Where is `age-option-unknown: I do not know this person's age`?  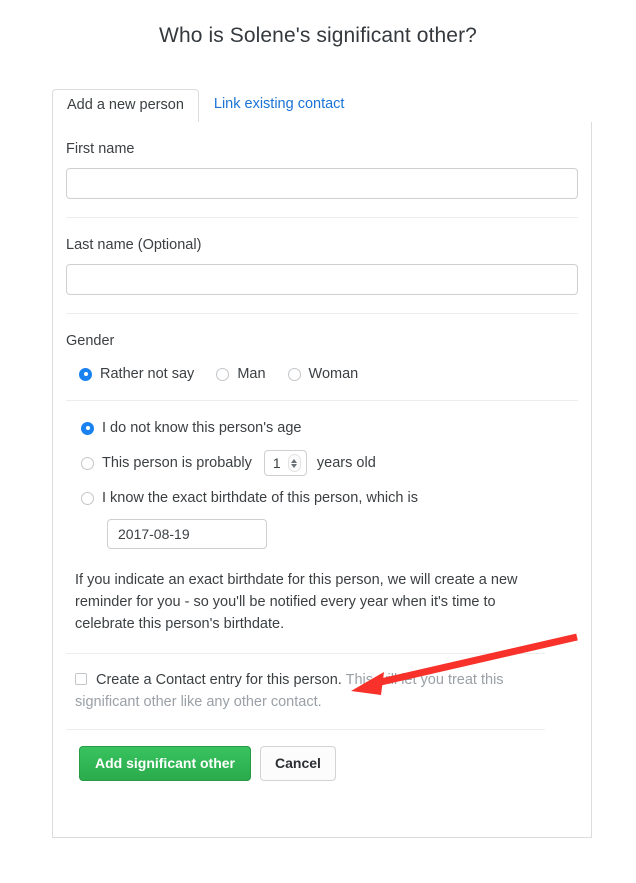 age-option-unknown: I do not know this person's age is located at coordinates (329, 428).